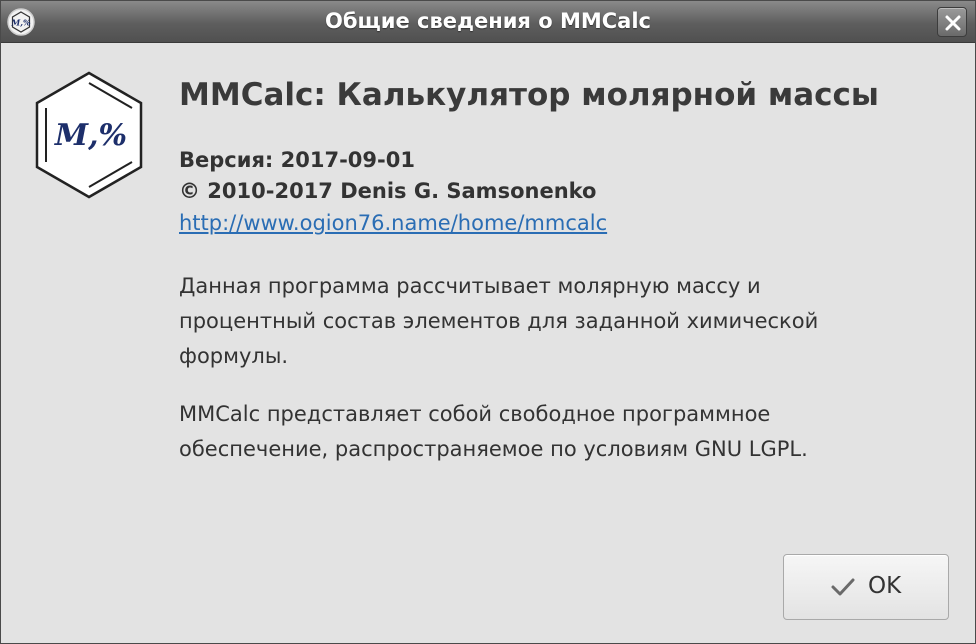 The image size is (976, 644). I want to click on homepage-link: http://www.ogion76.name/home/mmcalc, so click(393, 223).